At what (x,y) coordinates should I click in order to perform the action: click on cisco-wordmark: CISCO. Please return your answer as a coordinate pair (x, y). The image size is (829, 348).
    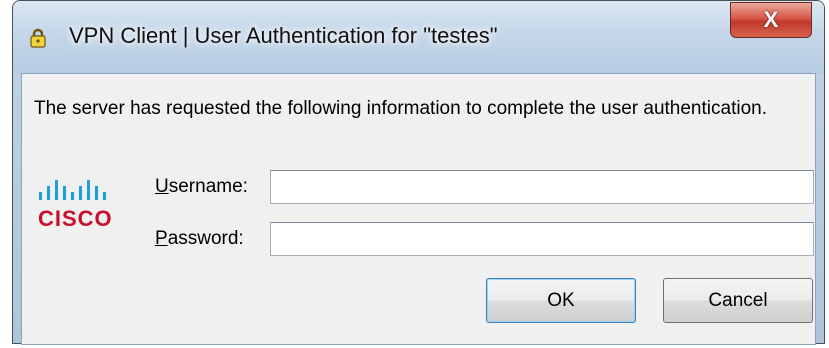
    Looking at the image, I should click on (75, 218).